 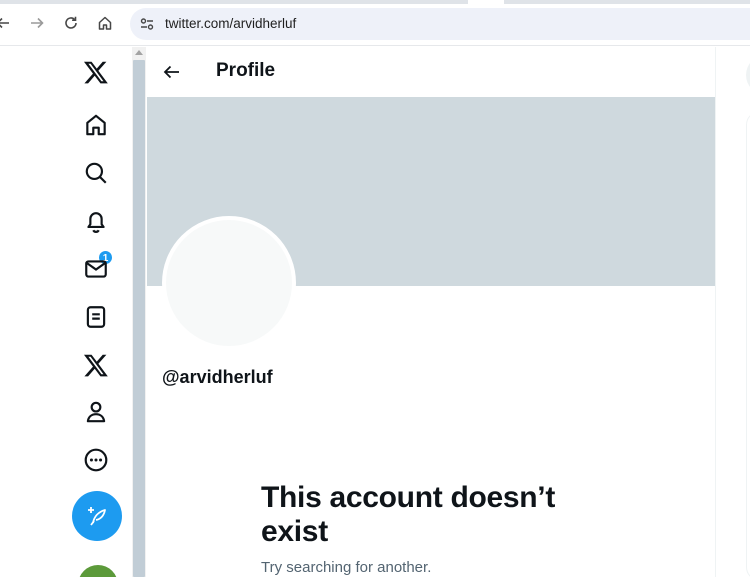 I want to click on url-text: twitter.com/arvidherluf, so click(x=231, y=23).